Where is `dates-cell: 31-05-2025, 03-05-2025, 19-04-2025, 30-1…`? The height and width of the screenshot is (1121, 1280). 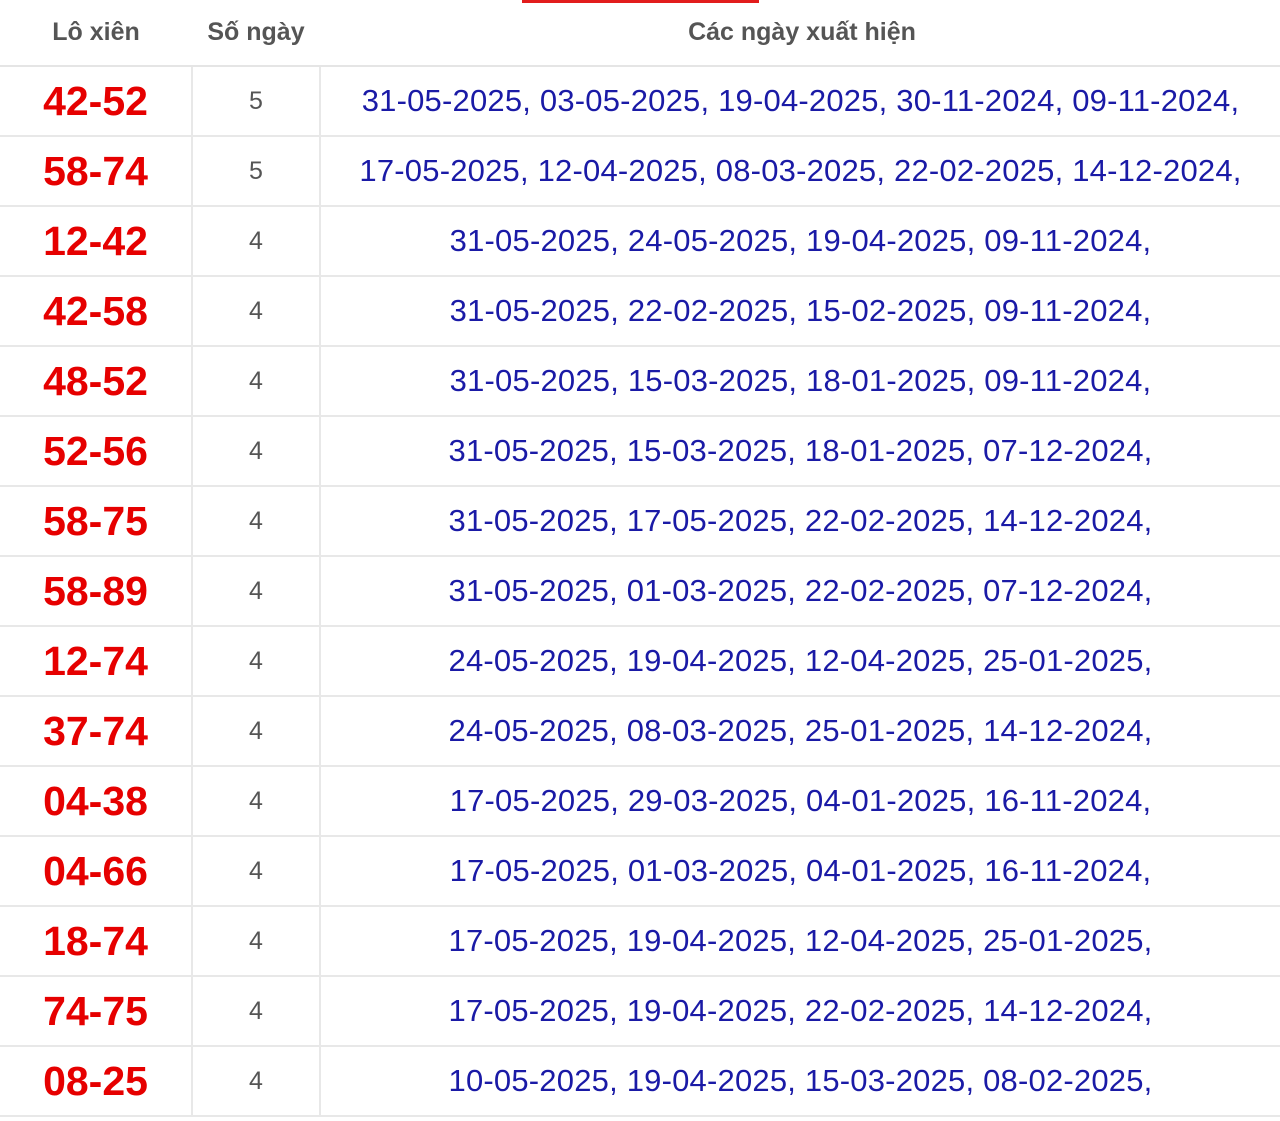
dates-cell: 31-05-2025, 03-05-2025, 19-04-2025, 30-1… is located at coordinates (800, 101).